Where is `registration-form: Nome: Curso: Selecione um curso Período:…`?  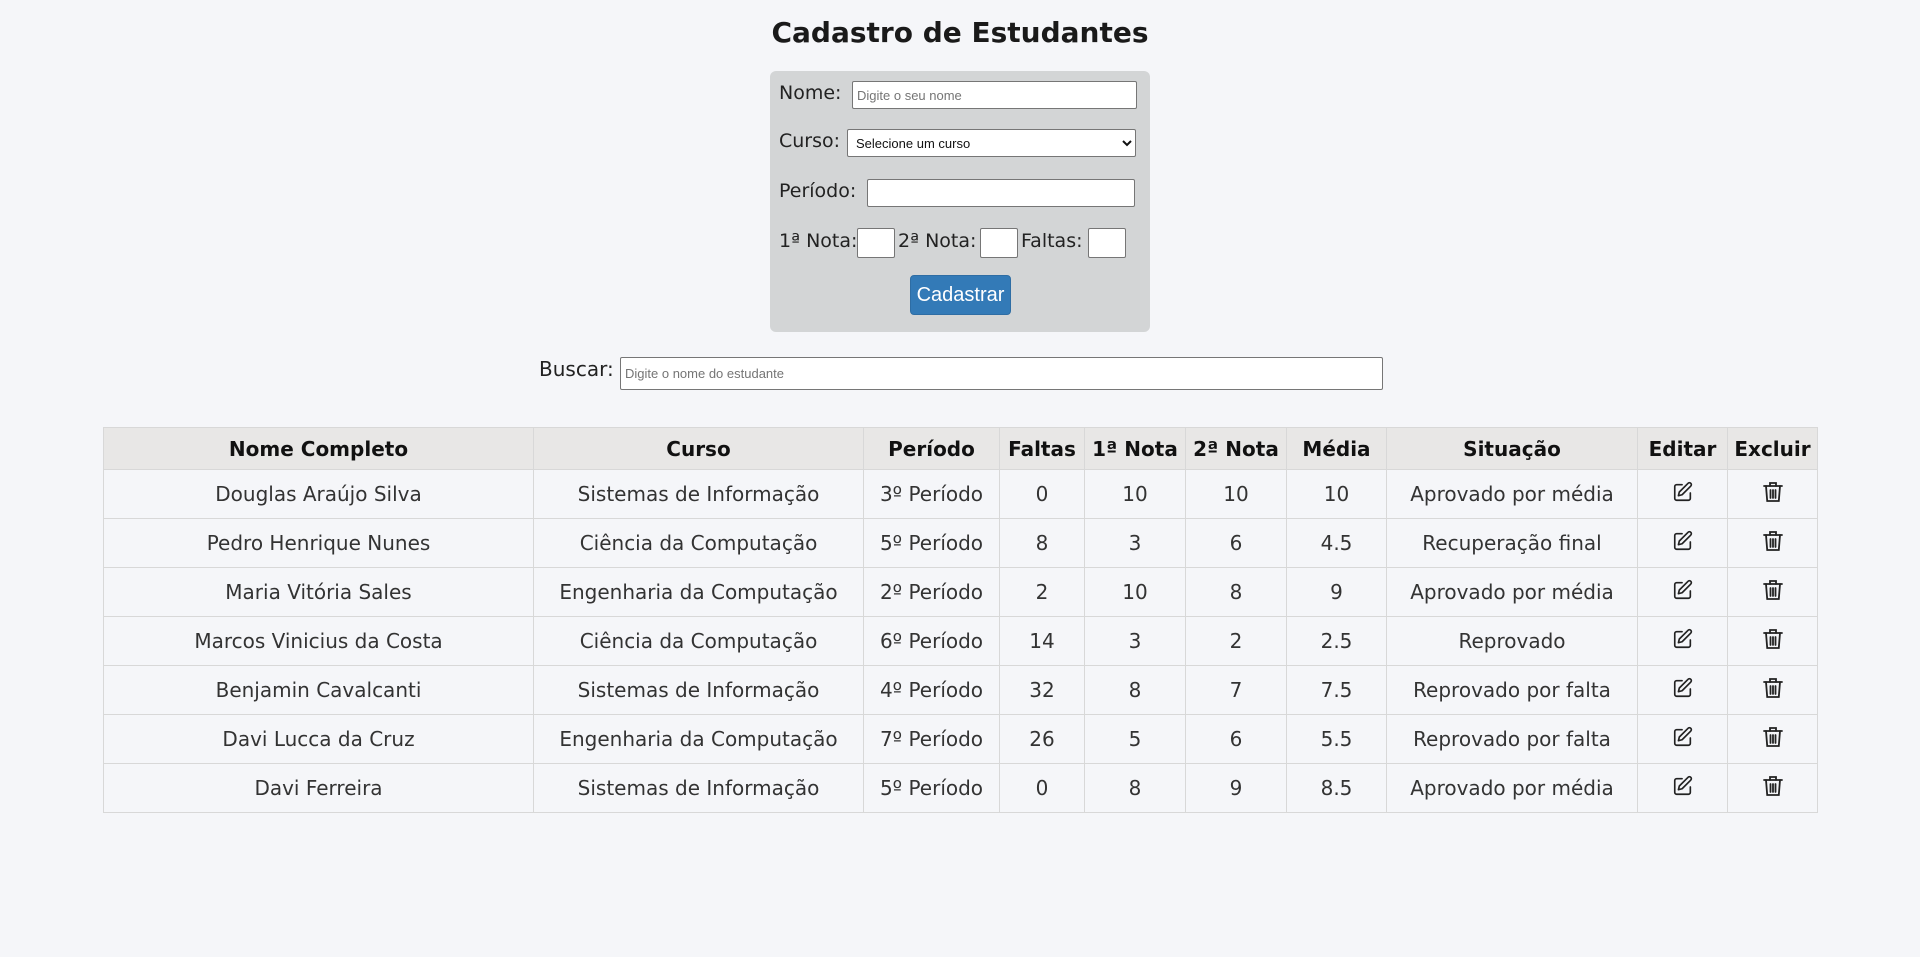 registration-form: Nome: Curso: Selecione um curso Período:… is located at coordinates (960, 201).